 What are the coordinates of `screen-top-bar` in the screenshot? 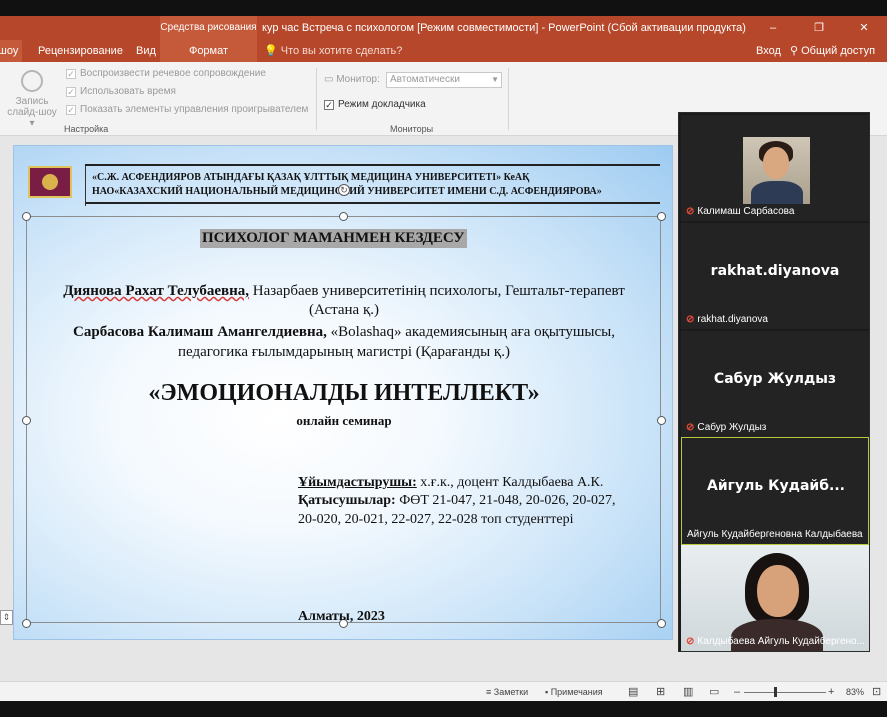 It's located at (443, 8).